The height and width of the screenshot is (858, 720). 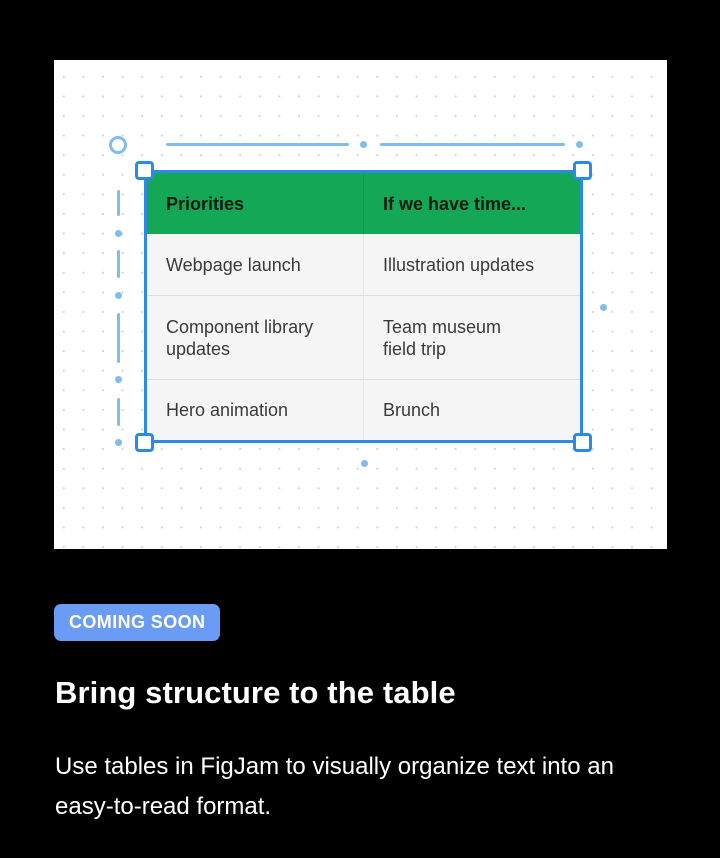 I want to click on feature-heading: Bring structure to the table, so click(x=255, y=692).